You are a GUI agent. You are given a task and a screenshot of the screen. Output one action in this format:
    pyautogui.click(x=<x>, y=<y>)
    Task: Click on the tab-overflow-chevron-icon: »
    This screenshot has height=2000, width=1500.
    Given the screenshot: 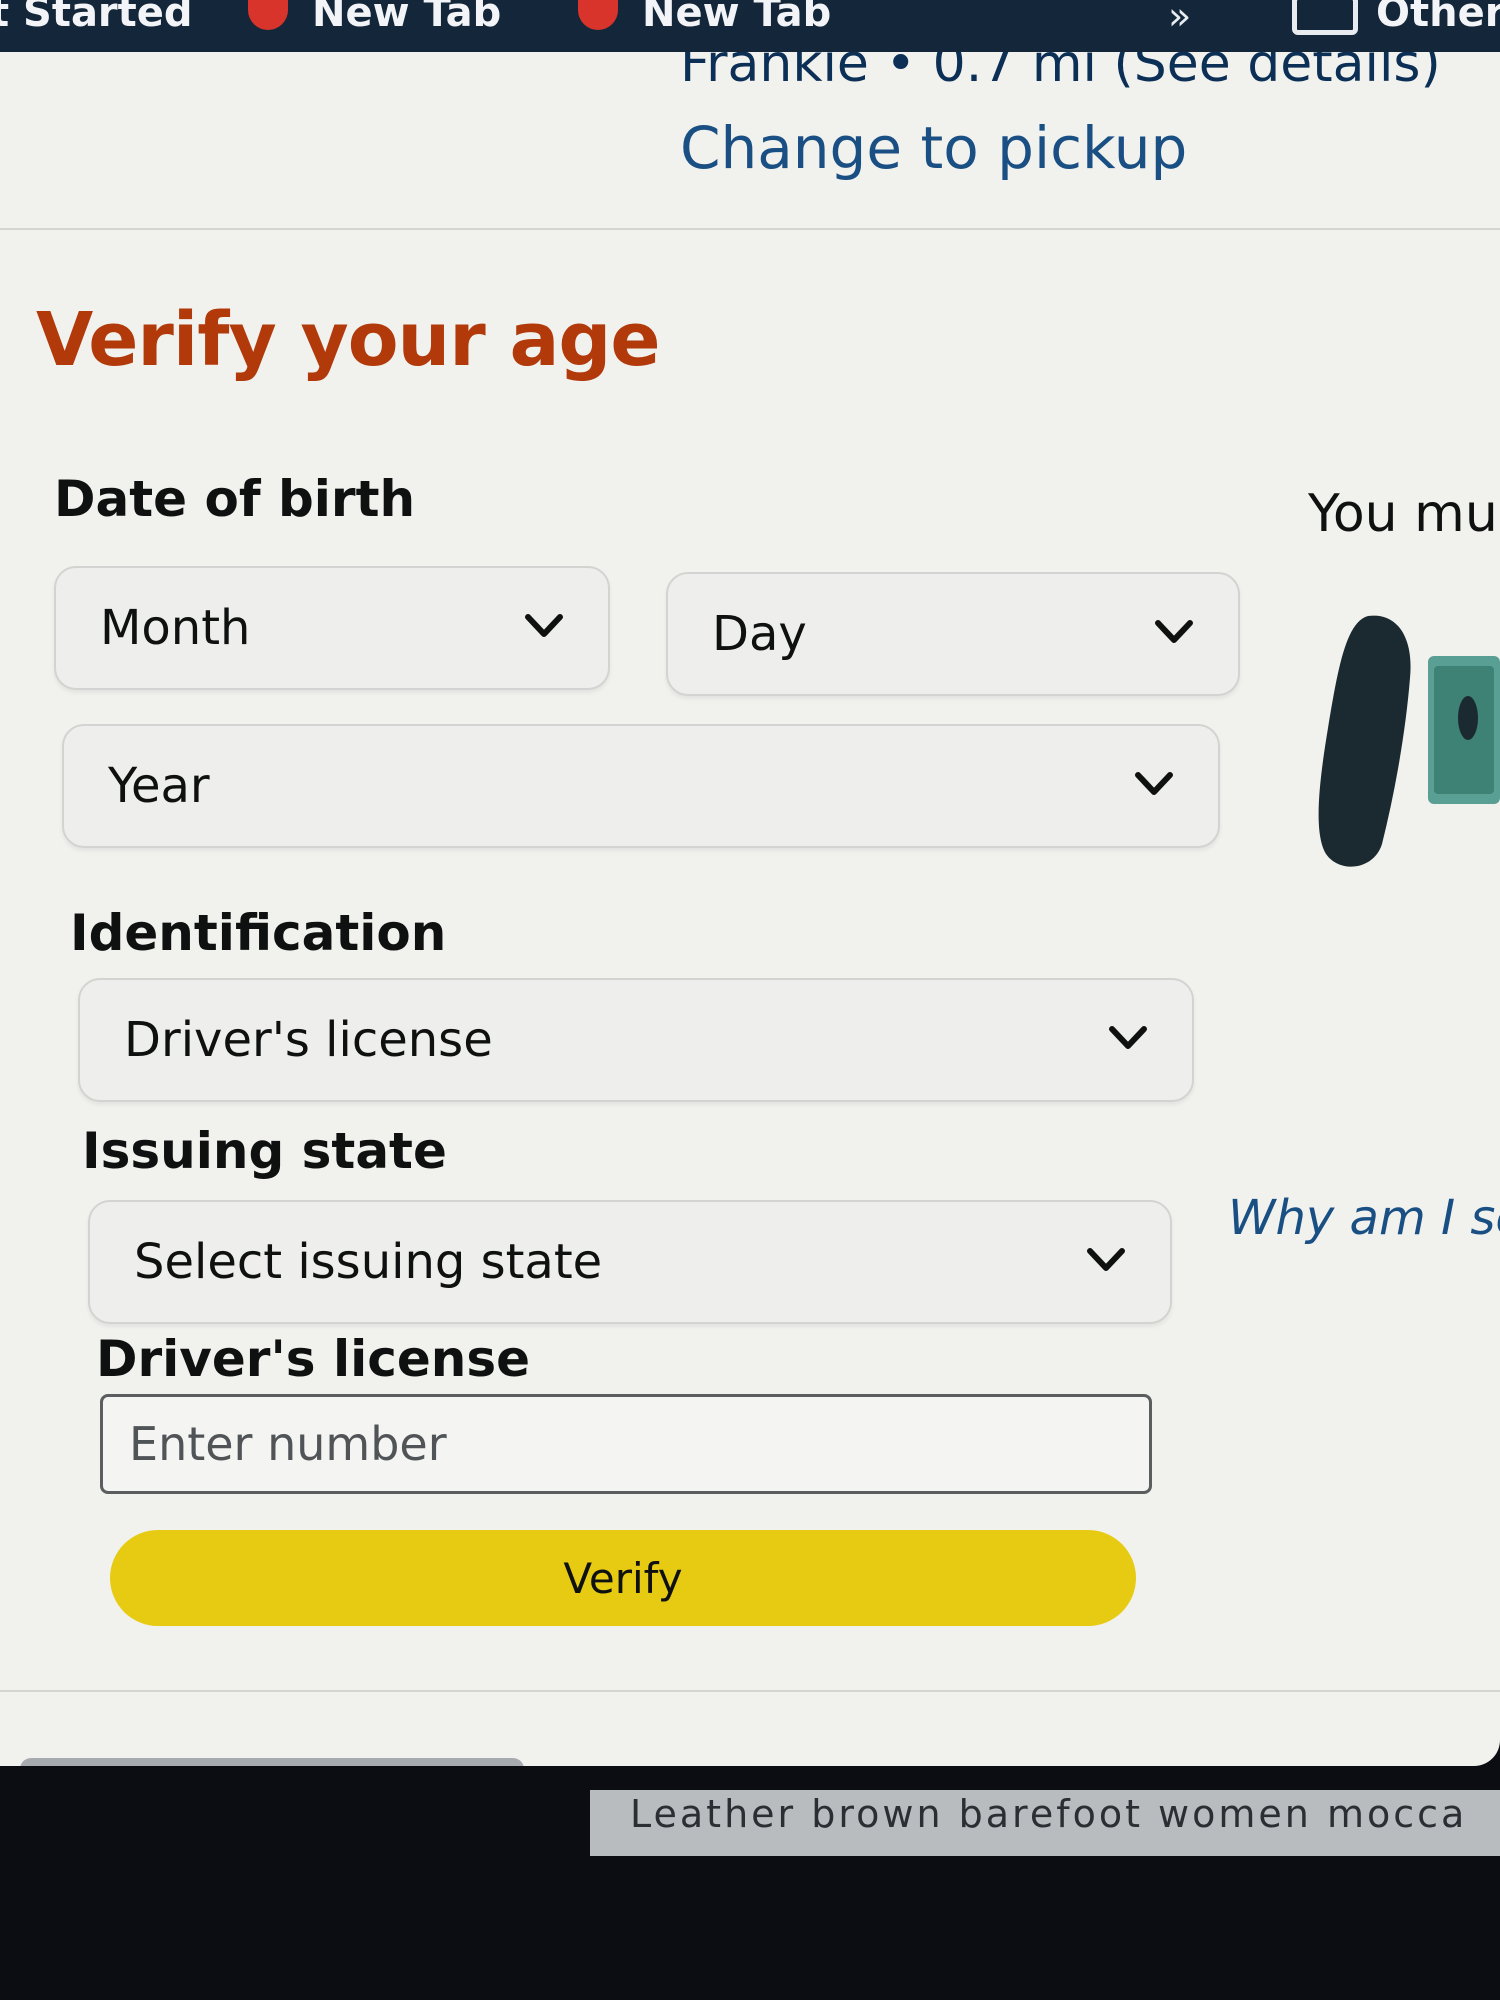 What is the action you would take?
    pyautogui.click(x=1179, y=19)
    